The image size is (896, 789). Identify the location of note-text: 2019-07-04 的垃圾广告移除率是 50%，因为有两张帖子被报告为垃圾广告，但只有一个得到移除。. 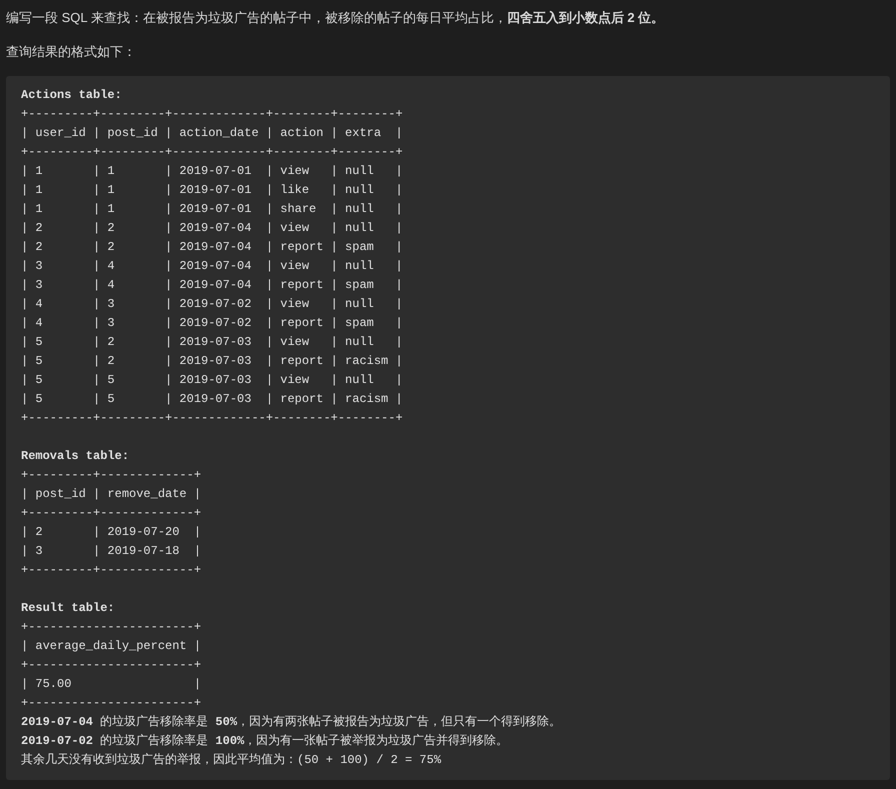
(291, 722).